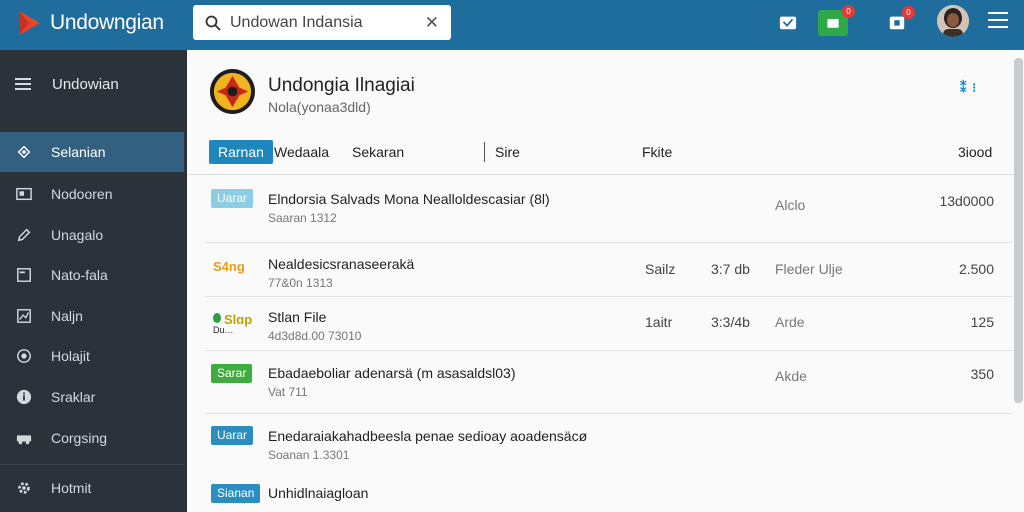  What do you see at coordinates (378, 152) in the screenshot?
I see `tab-sekaran: Sekaran` at bounding box center [378, 152].